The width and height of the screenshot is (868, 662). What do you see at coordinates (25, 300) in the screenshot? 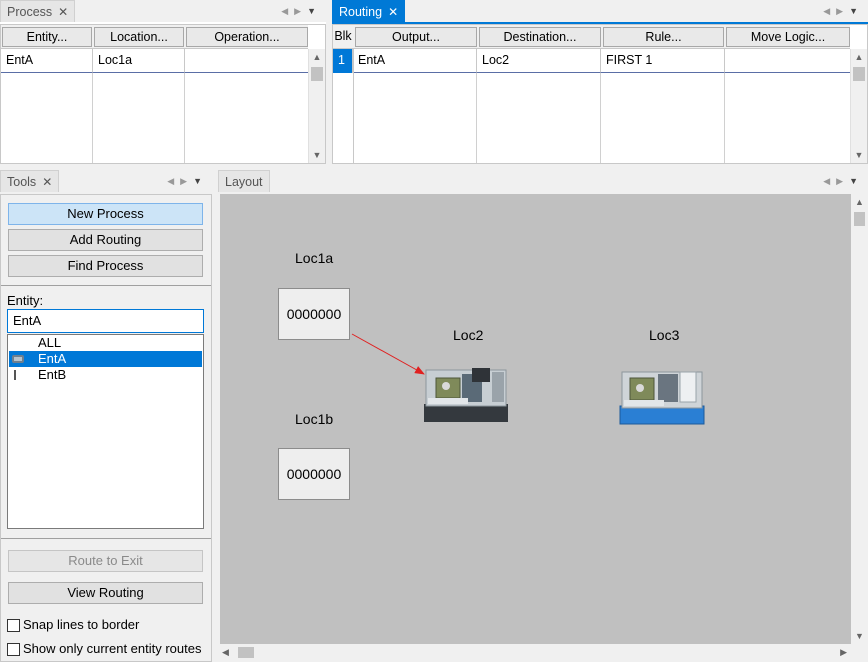
I see `entity-label: Entity:` at bounding box center [25, 300].